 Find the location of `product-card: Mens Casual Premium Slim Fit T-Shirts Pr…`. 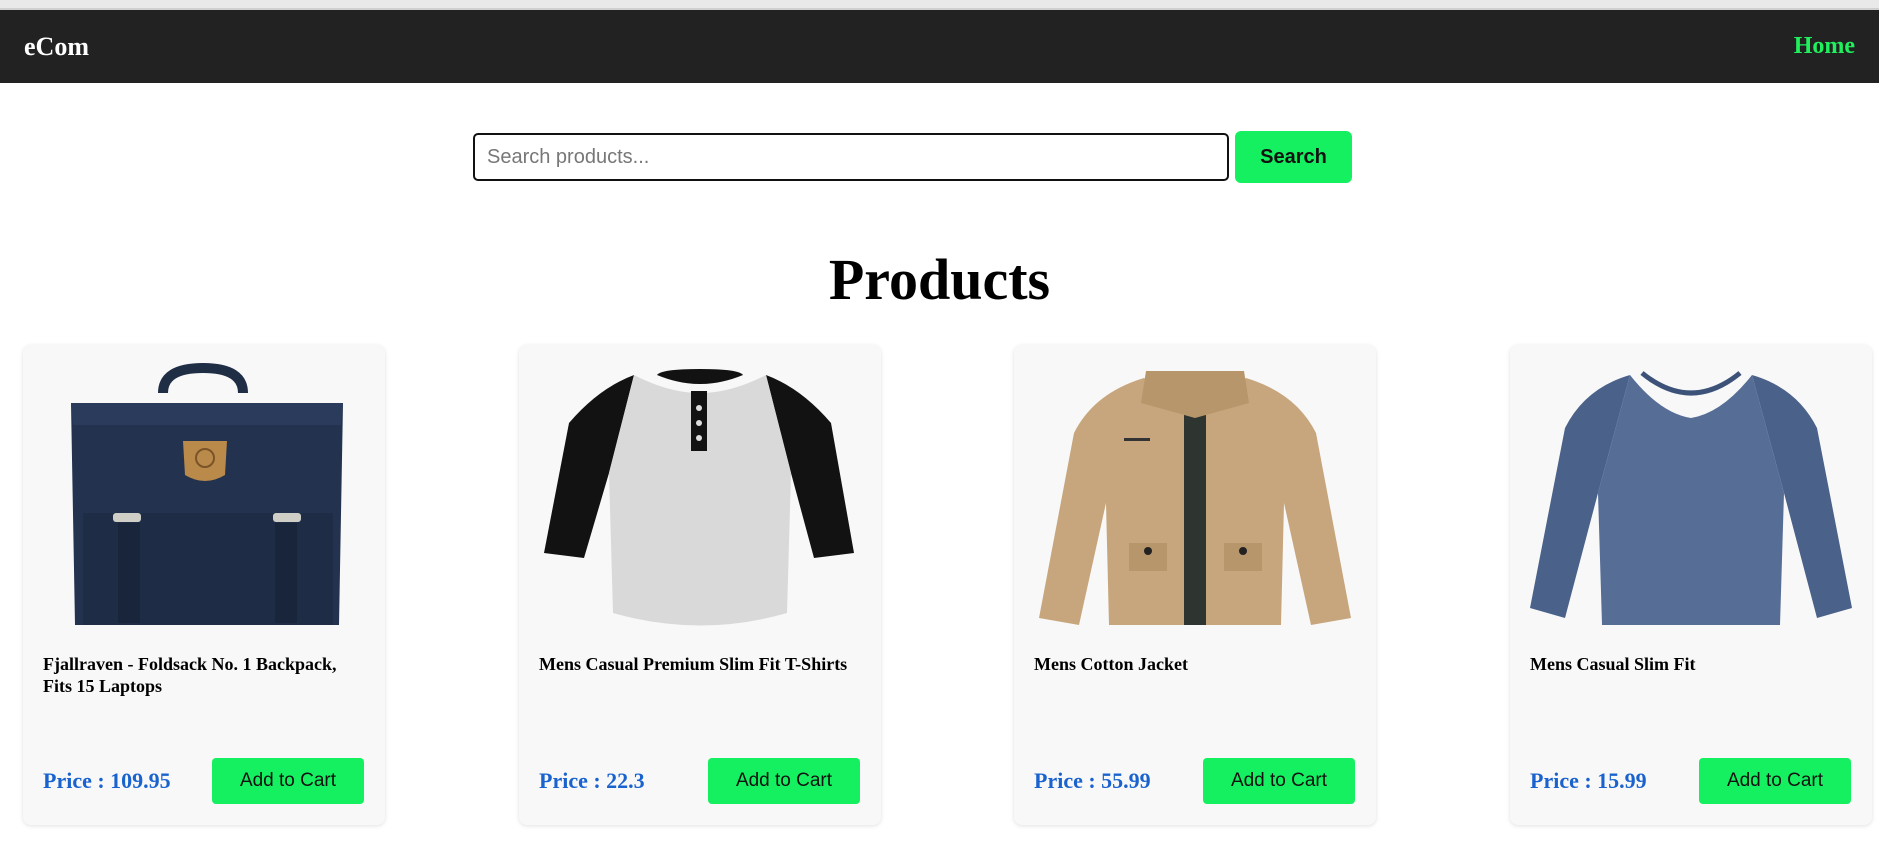

product-card: Mens Casual Premium Slim Fit T-Shirts Pr… is located at coordinates (700, 585).